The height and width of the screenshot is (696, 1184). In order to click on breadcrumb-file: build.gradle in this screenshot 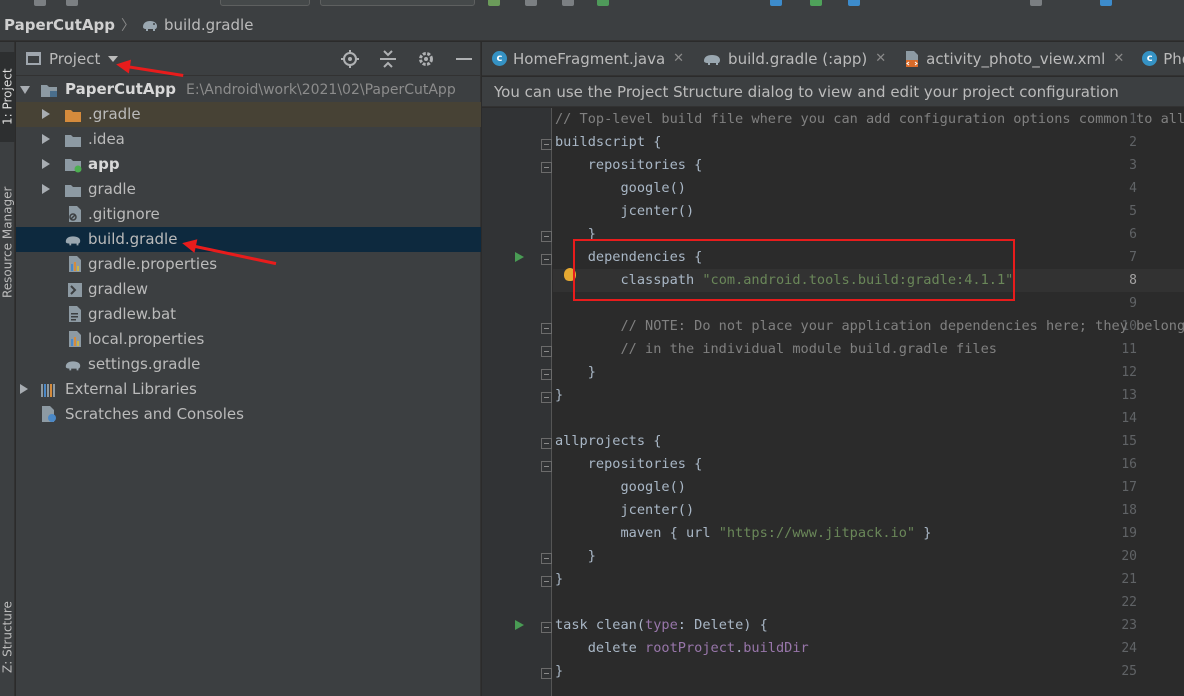, I will do `click(208, 25)`.